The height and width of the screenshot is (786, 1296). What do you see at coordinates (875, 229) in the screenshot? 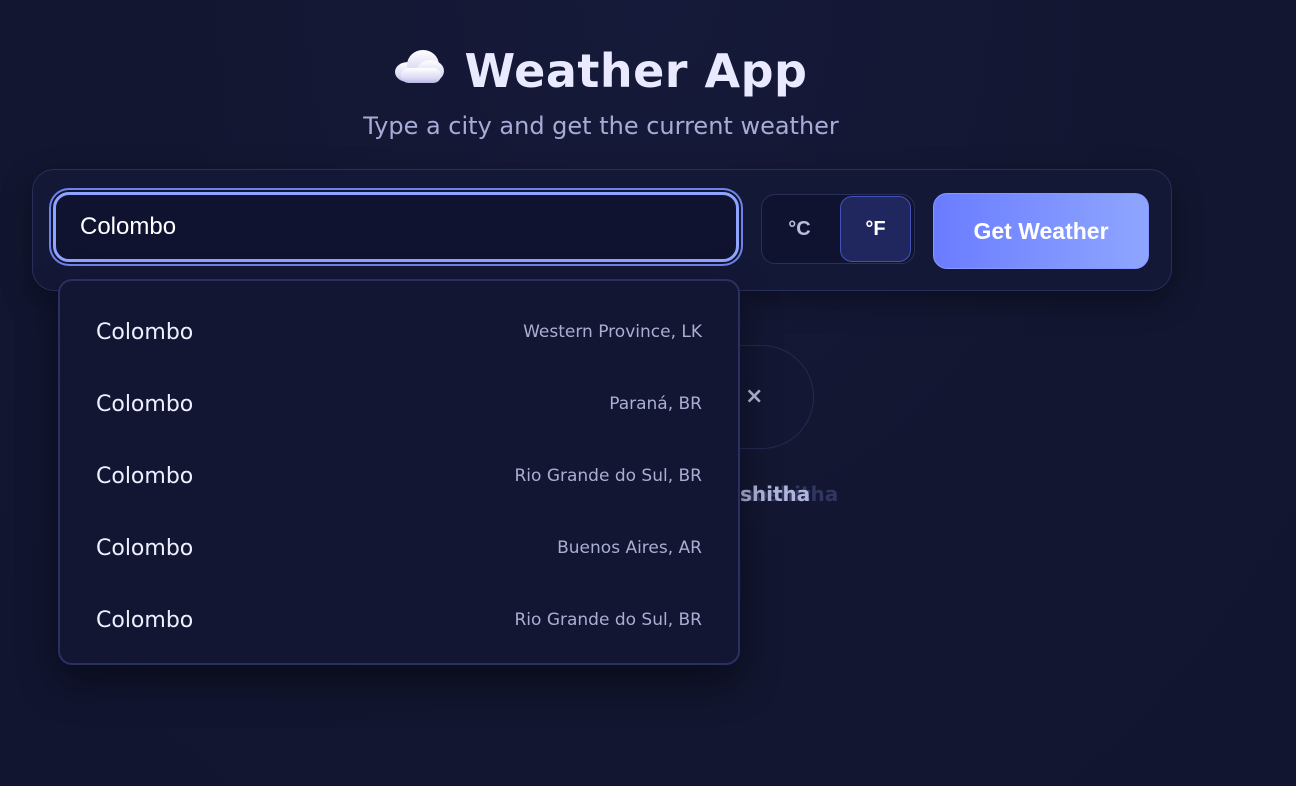
I see `unit-fahrenheit-button: °F` at bounding box center [875, 229].